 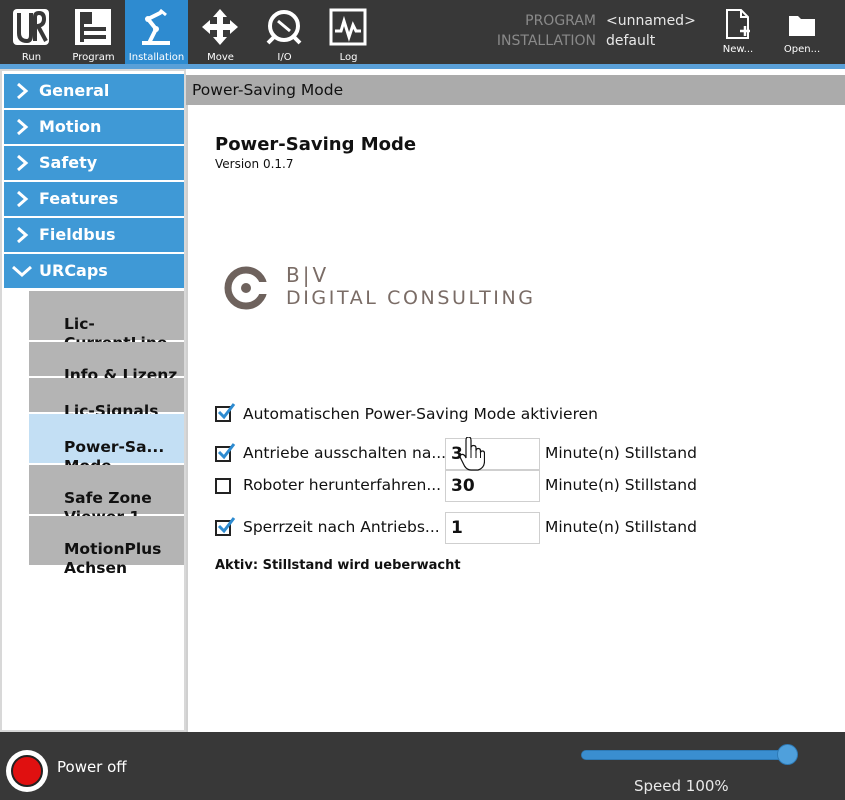 I want to click on sidebar-item-label: Fieldbus, so click(x=77, y=234).